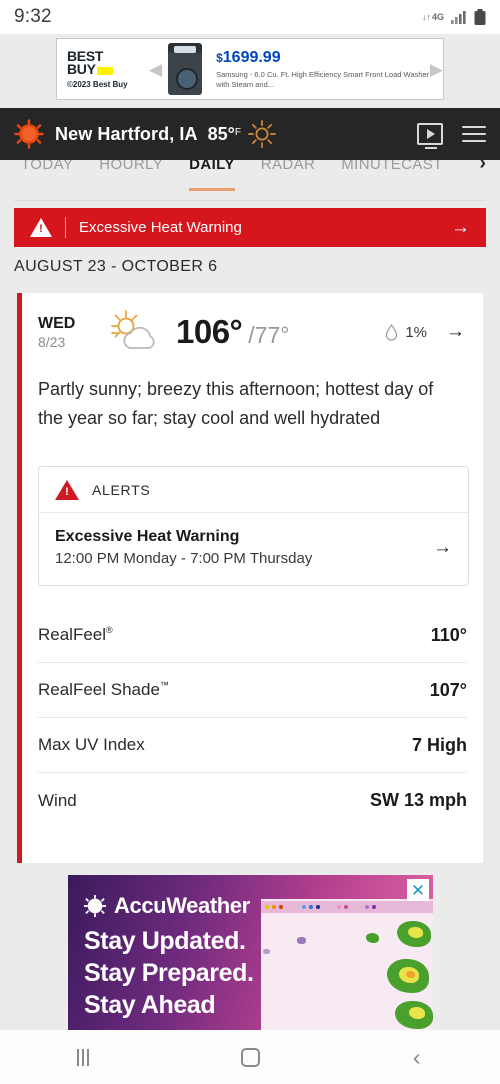 This screenshot has height=1084, width=500. What do you see at coordinates (288, 170) in the screenshot?
I see `tab-radar: RADAR` at bounding box center [288, 170].